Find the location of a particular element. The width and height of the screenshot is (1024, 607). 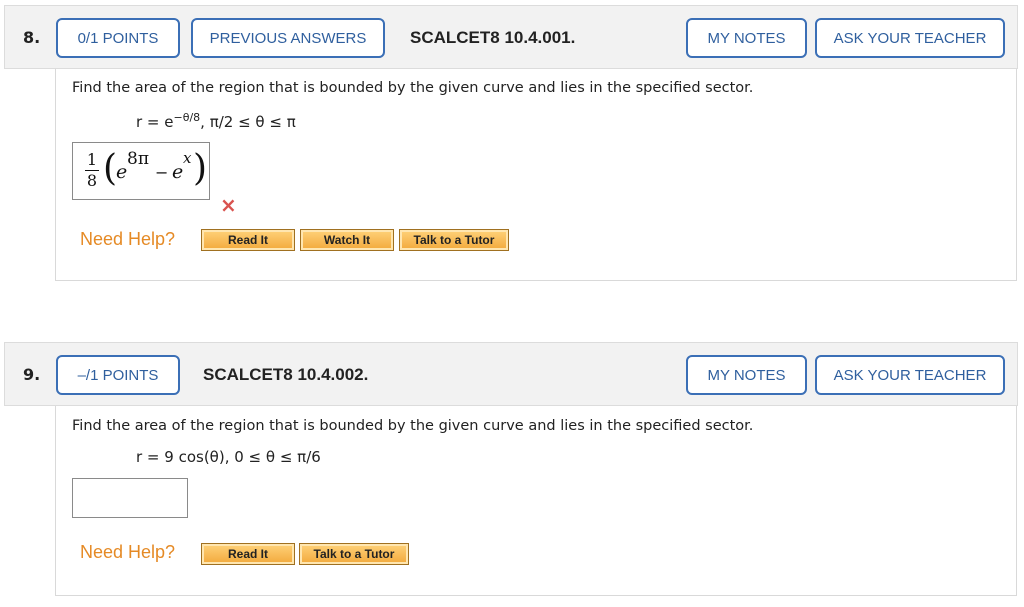

incorrect-x-icon: × is located at coordinates (228, 205).